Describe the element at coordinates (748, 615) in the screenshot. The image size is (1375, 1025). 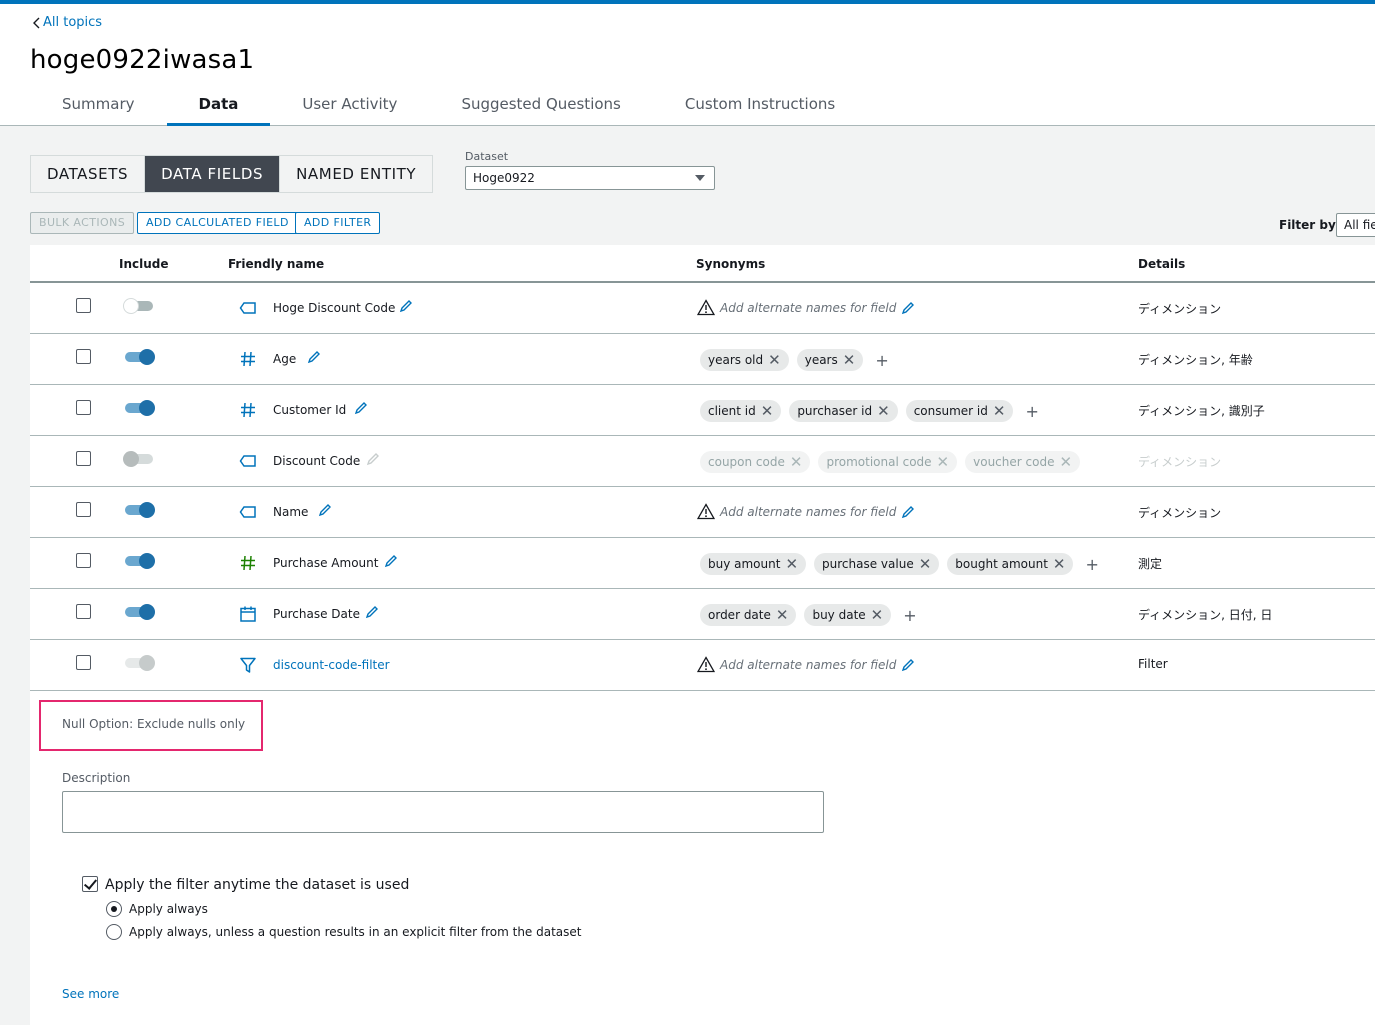
I see `synonym-chip: order date ✕` at that location.